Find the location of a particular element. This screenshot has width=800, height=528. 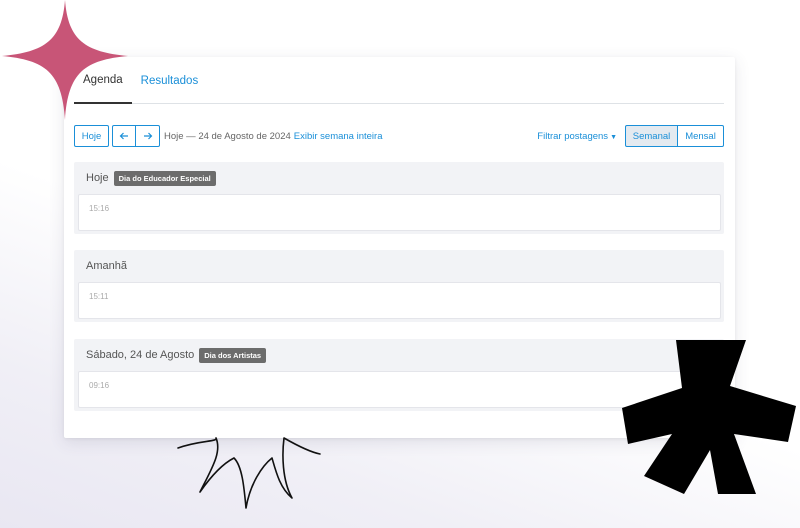

filter-posts-dropdown: Filtrar postagens ▼ is located at coordinates (577, 136).